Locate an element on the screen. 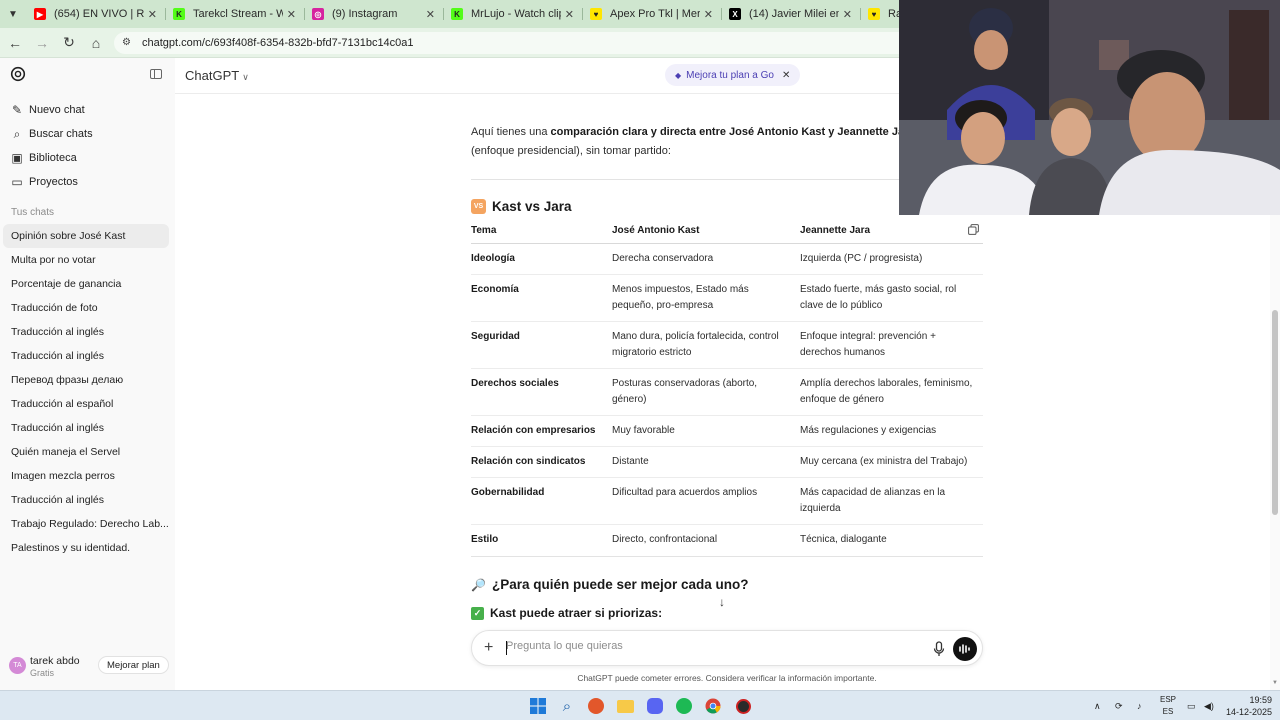  table-cell: Posturas conservadoras (aborto, género) is located at coordinates (706, 392).